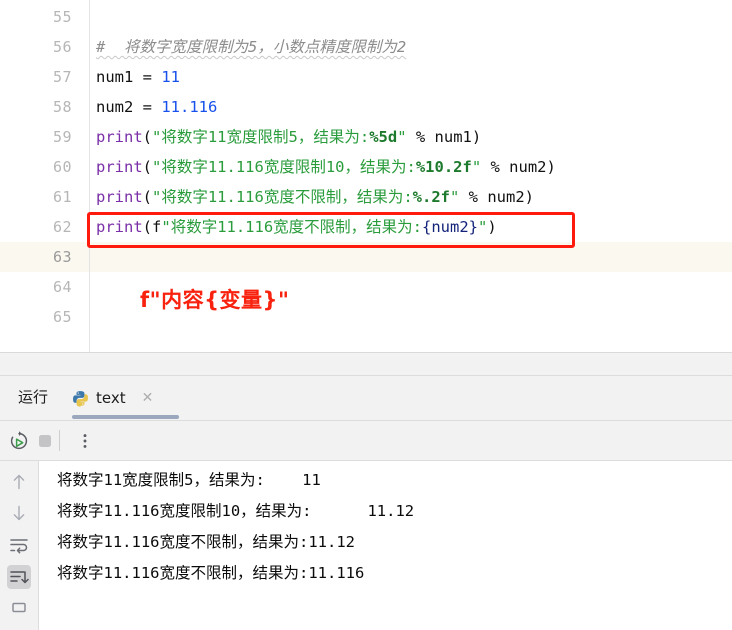 The width and height of the screenshot is (732, 630). I want to click on code-line: 59 print("将数字11宽度限制5，结果为:%5d" % num1), so click(366, 137).